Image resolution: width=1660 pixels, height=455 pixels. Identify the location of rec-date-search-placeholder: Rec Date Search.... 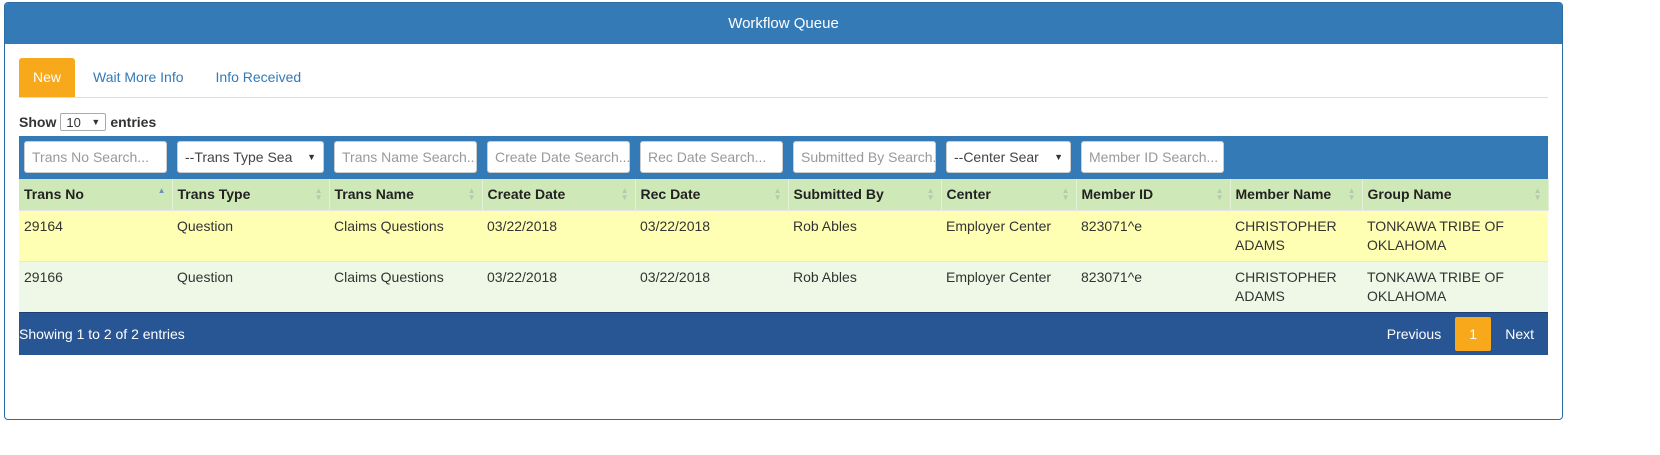
(707, 157).